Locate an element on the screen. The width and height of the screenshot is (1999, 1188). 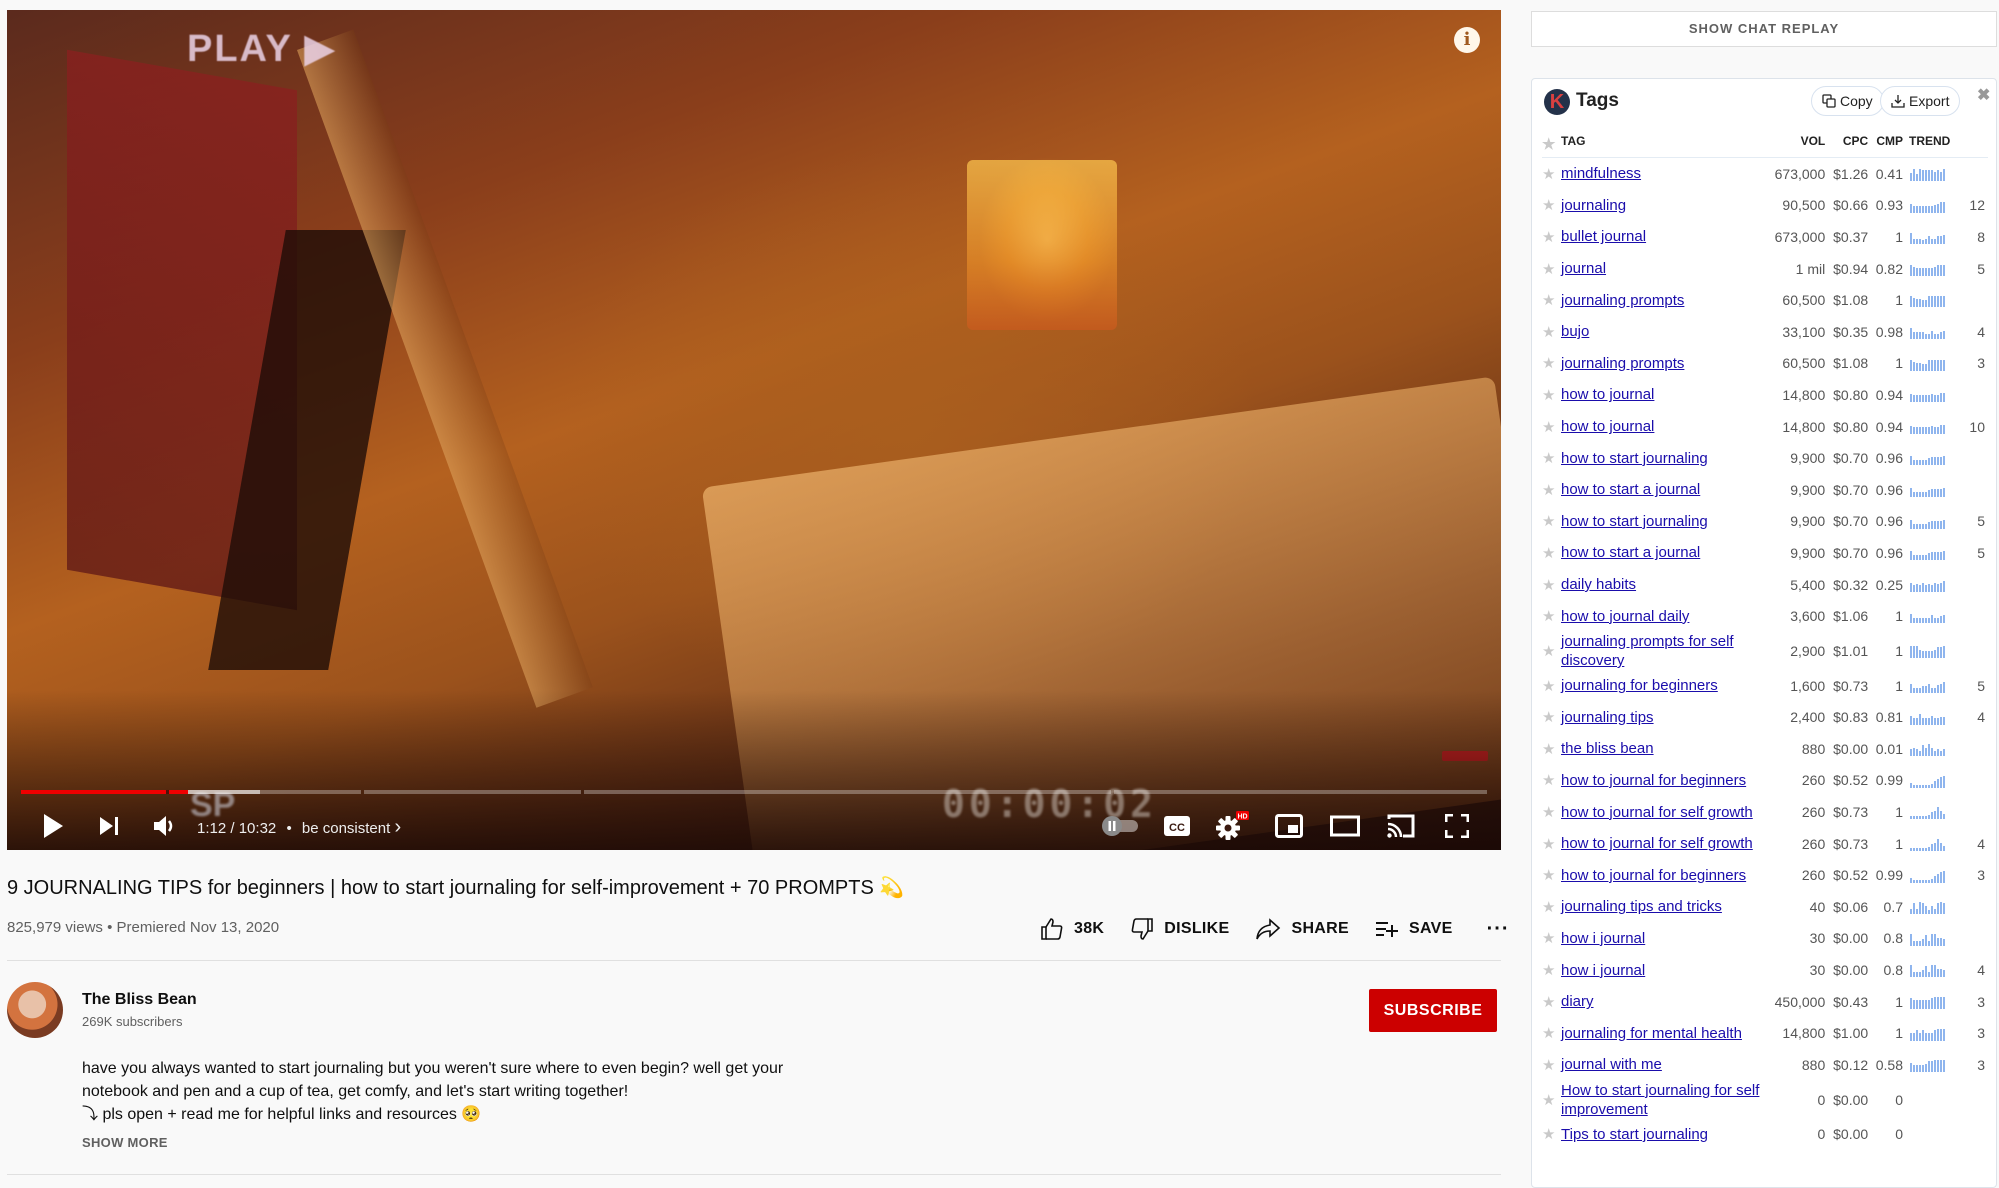
cast-button is located at coordinates (1401, 826).